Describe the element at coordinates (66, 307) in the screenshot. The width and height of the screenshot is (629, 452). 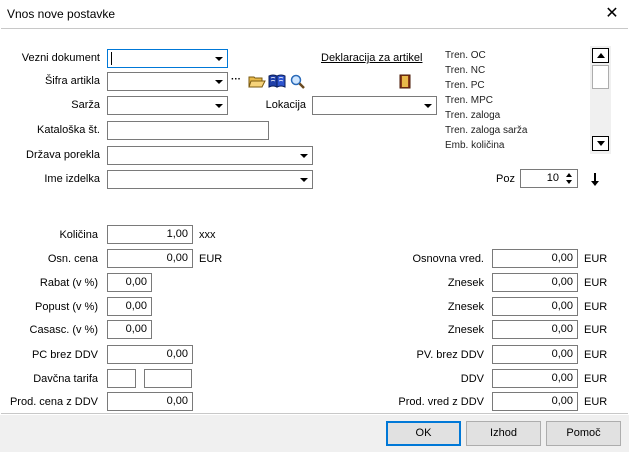
I see `pricing-left-label: Popust (v %)` at that location.